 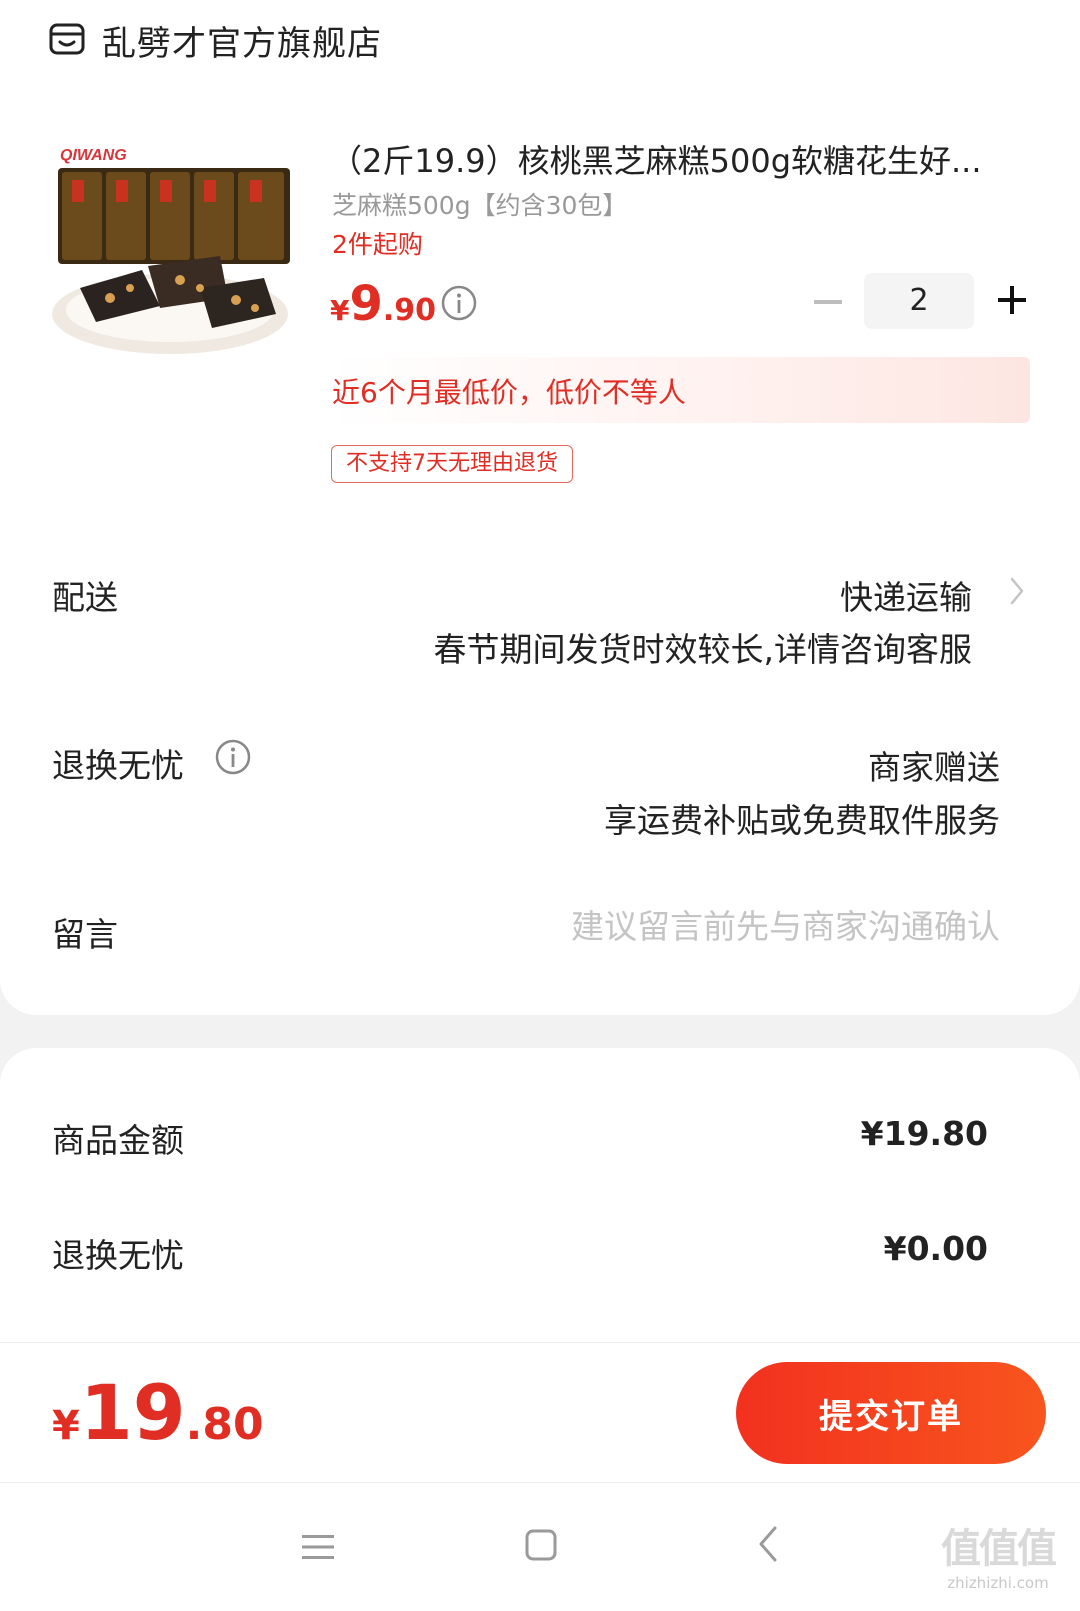 What do you see at coordinates (703, 649) in the screenshot?
I see `shipping-note: 春节期间发货时效较长,详情咨询客服` at bounding box center [703, 649].